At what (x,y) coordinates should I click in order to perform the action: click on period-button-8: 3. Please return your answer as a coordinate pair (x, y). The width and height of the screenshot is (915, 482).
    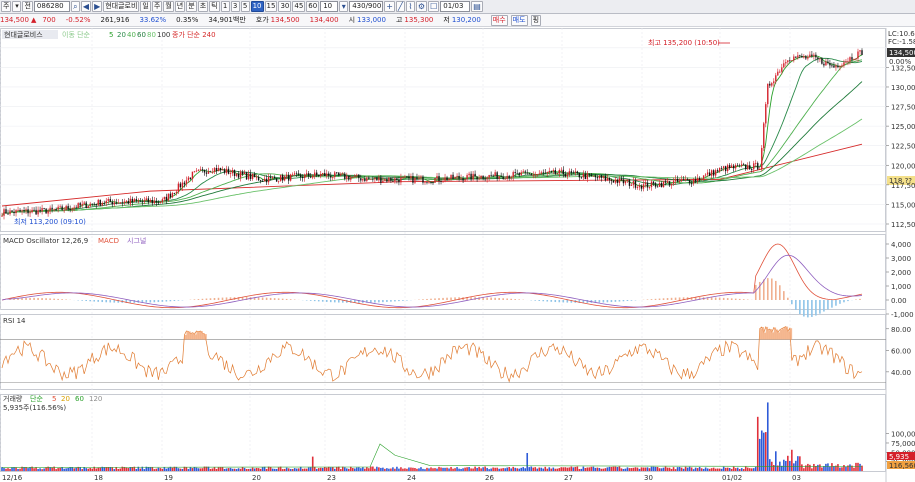
    Looking at the image, I should click on (235, 6).